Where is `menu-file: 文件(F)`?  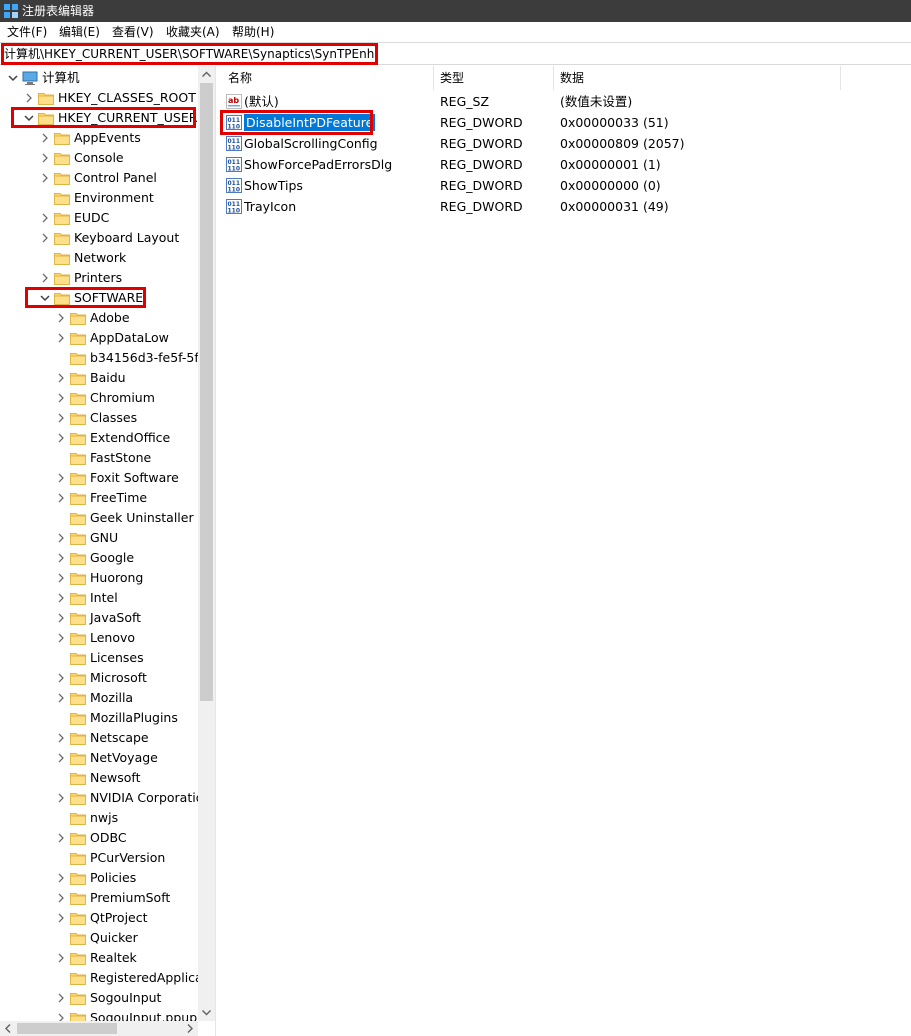
menu-file: 文件(F) is located at coordinates (27, 32).